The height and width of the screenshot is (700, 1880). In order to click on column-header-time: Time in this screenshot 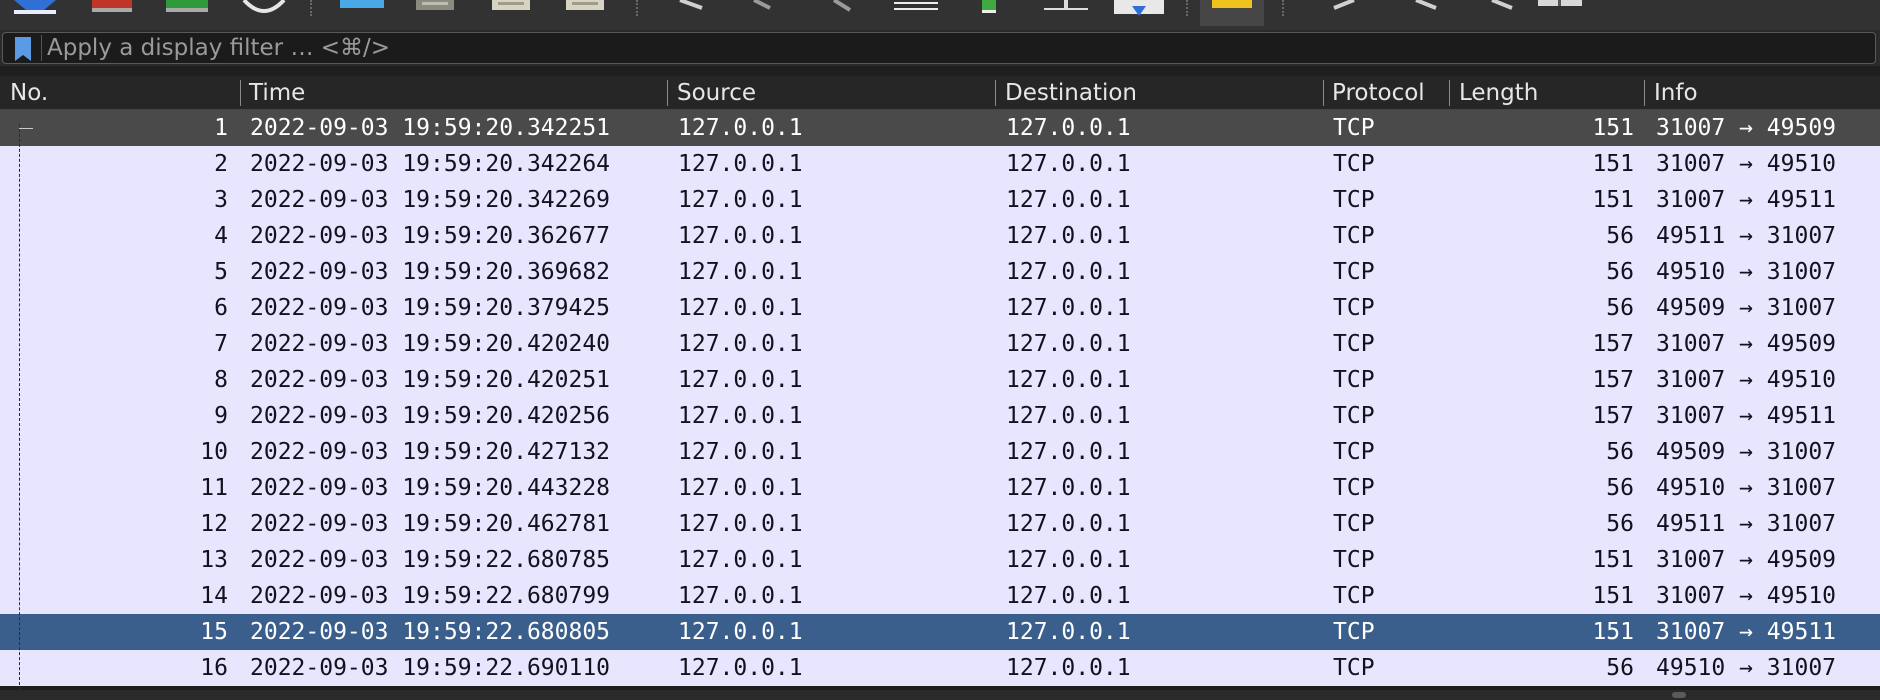, I will do `click(277, 93)`.